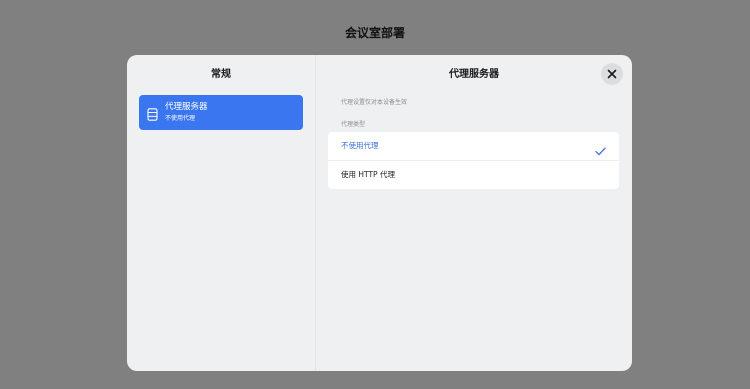 The width and height of the screenshot is (750, 389). Describe the element at coordinates (473, 146) in the screenshot. I see `option-no-proxy: 不使用代理` at that location.